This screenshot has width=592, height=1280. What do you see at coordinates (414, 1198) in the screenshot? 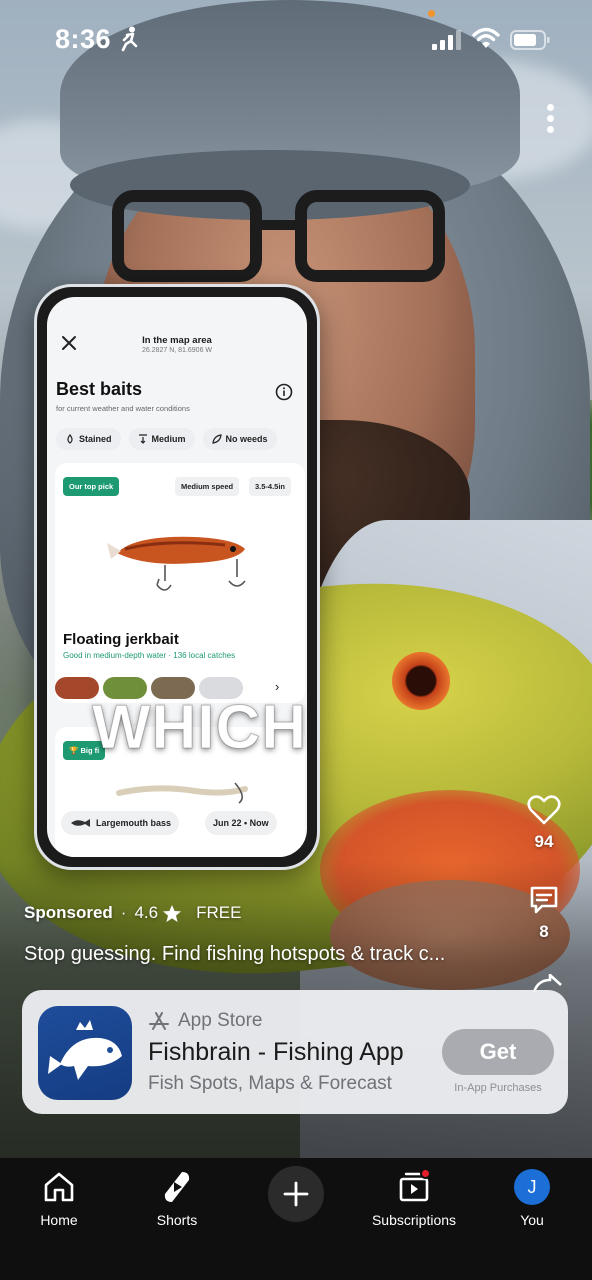
I see `nav-subscriptions: Subscriptions` at bounding box center [414, 1198].